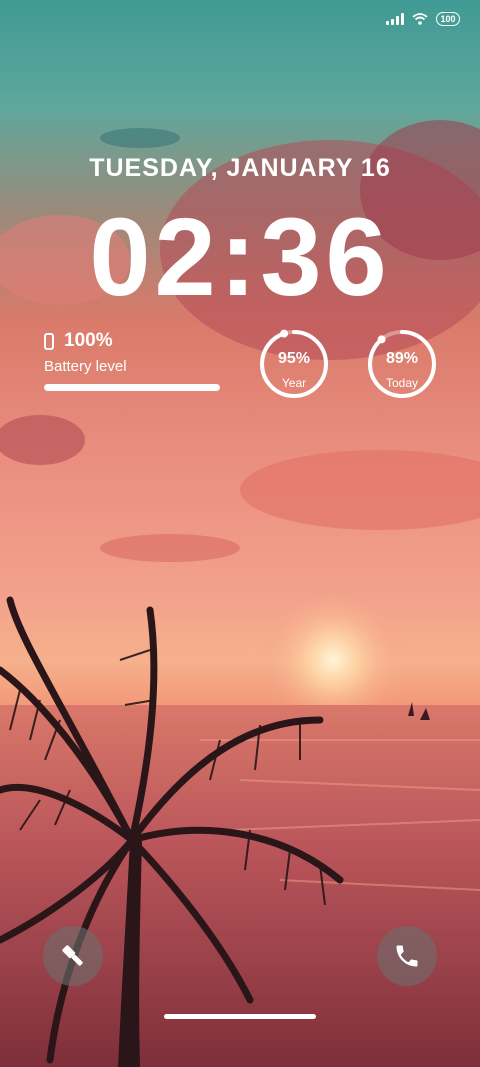  I want to click on battery-status-value: 100, so click(448, 18).